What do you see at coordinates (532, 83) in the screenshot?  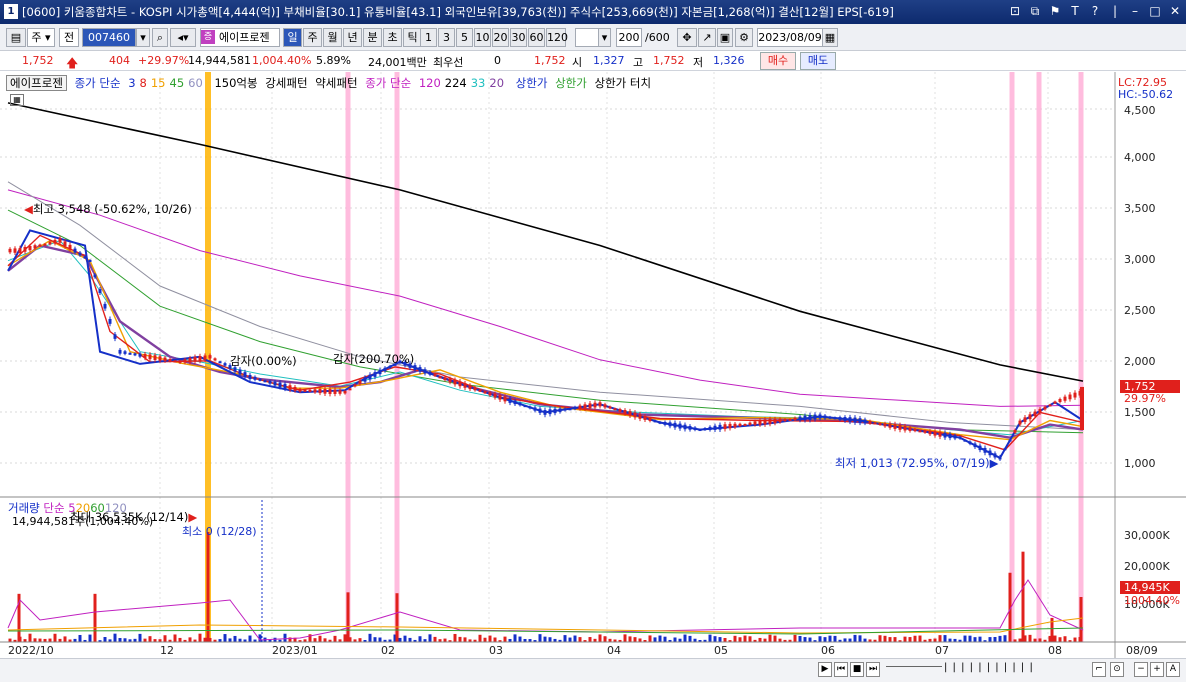 I see `legend-upper: 상한가` at bounding box center [532, 83].